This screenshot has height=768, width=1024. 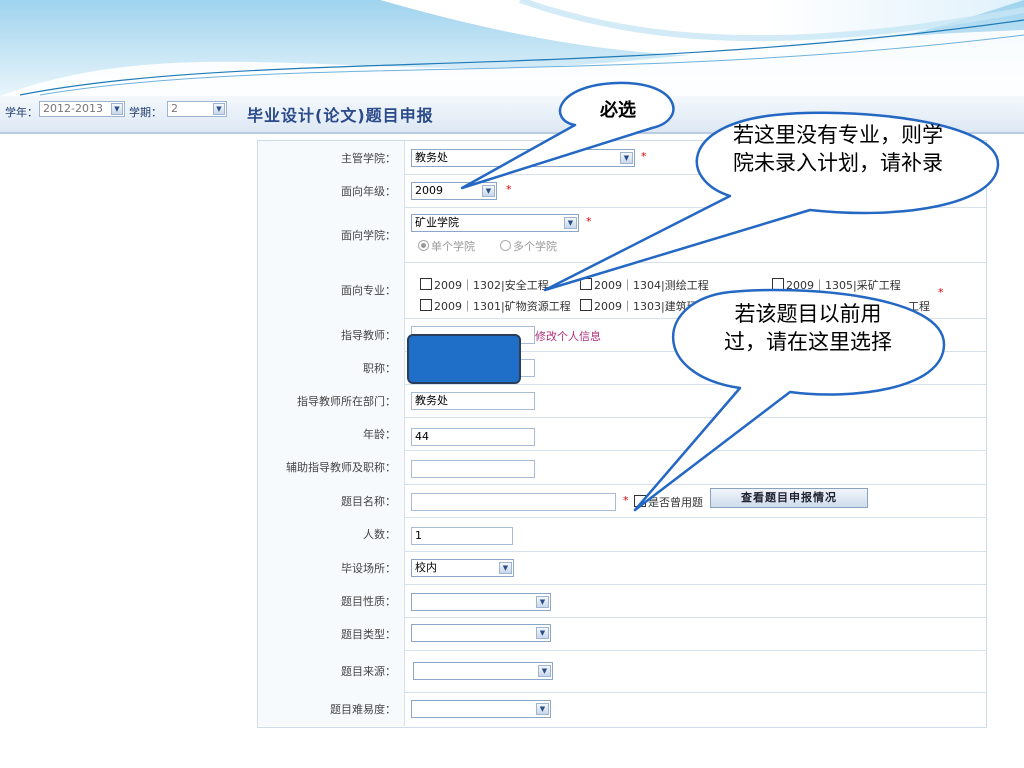 What do you see at coordinates (808, 328) in the screenshot?
I see `callout-used-before: 若该题目以前用过，请在这里选择` at bounding box center [808, 328].